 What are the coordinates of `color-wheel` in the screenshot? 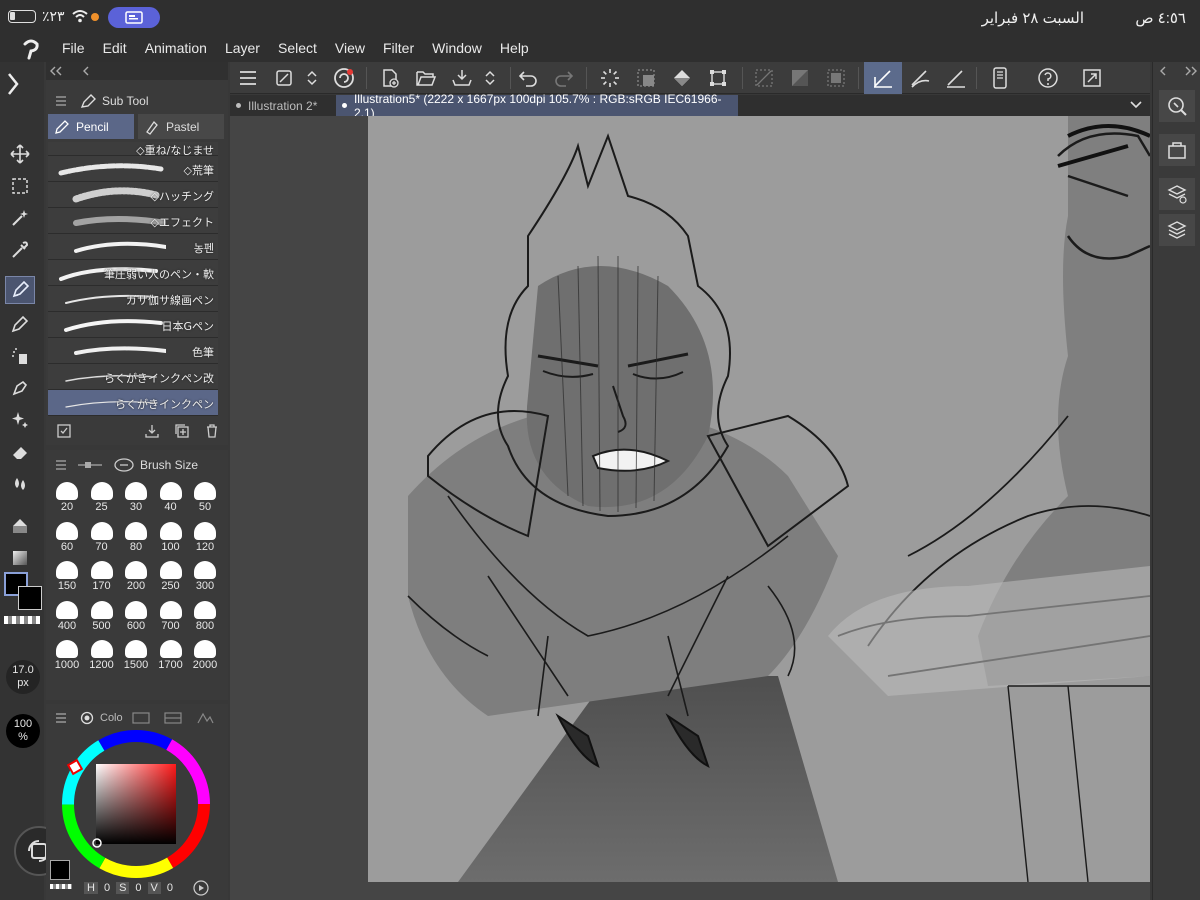 It's located at (136, 804).